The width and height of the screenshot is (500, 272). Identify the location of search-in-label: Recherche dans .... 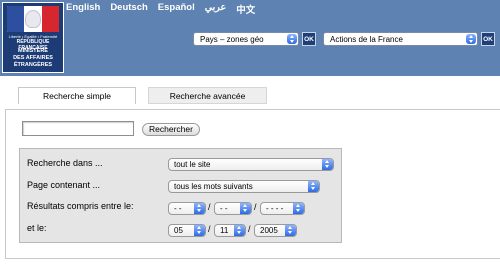
(65, 163).